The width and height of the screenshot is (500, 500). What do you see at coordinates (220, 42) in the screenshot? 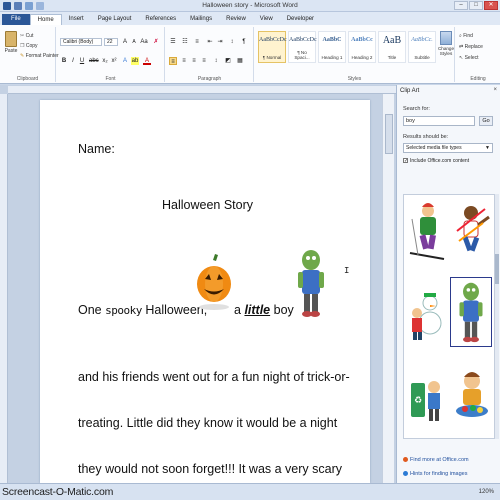
I see `increase-indent-icon: ⇥` at bounding box center [220, 42].